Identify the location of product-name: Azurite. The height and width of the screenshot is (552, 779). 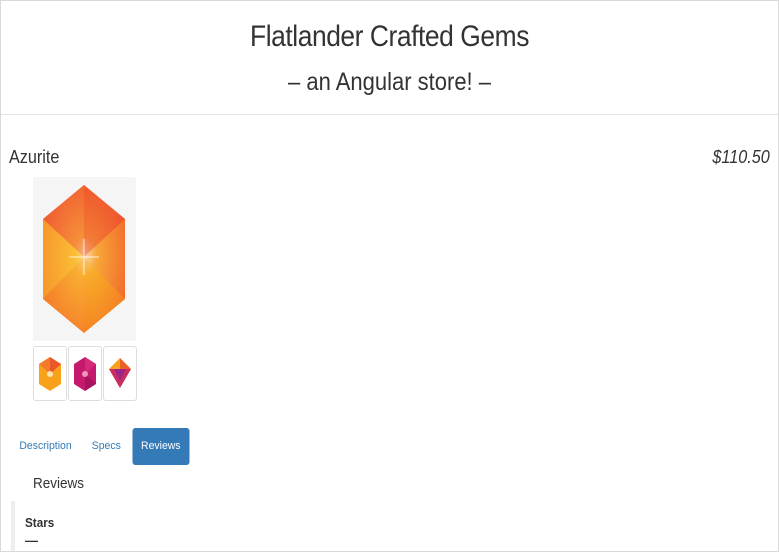
(34, 157).